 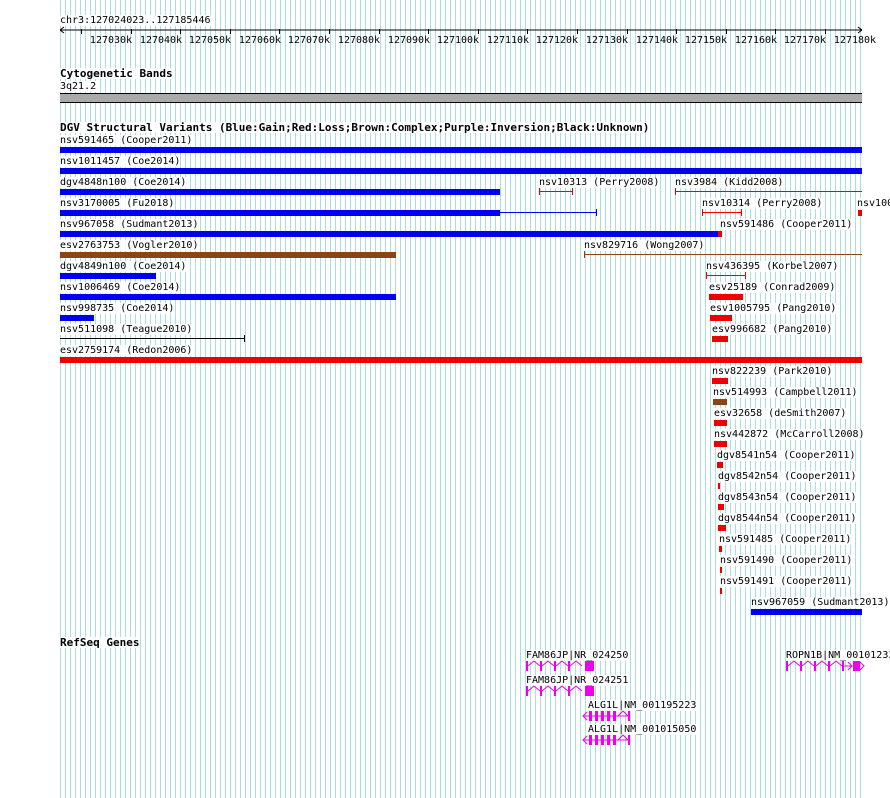 What do you see at coordinates (855, 40) in the screenshot?
I see `ruler-tick-label: 127180k` at bounding box center [855, 40].